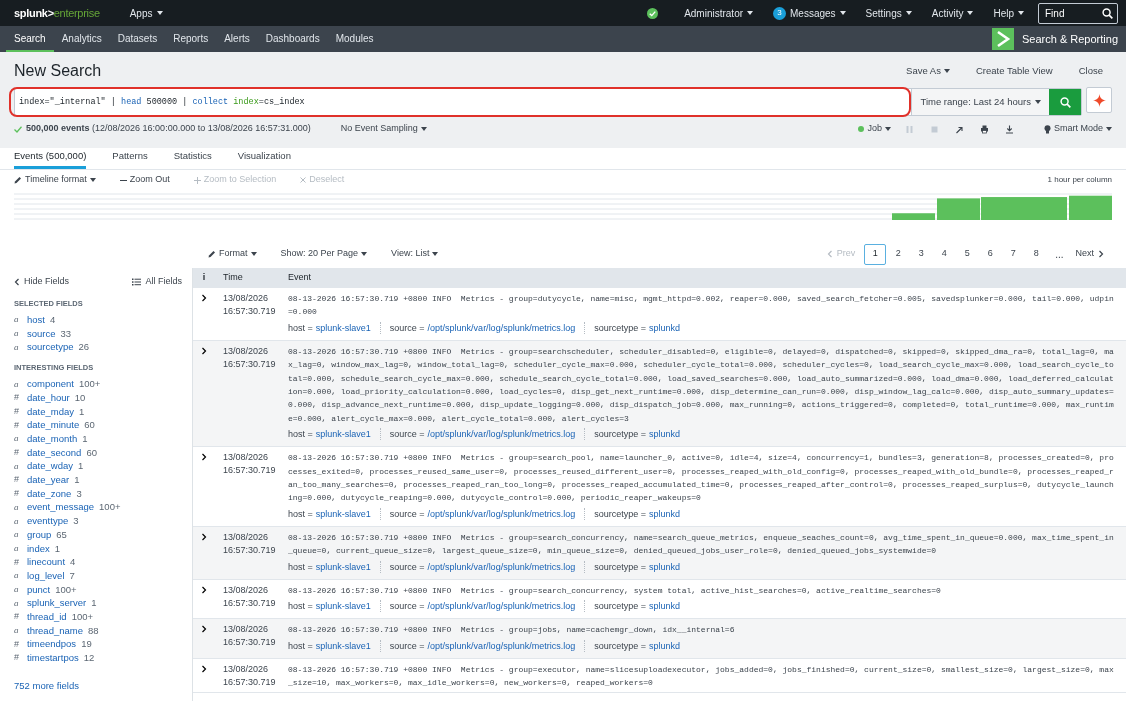  What do you see at coordinates (137, 39) in the screenshot?
I see `nav-tab: Datasets` at bounding box center [137, 39].